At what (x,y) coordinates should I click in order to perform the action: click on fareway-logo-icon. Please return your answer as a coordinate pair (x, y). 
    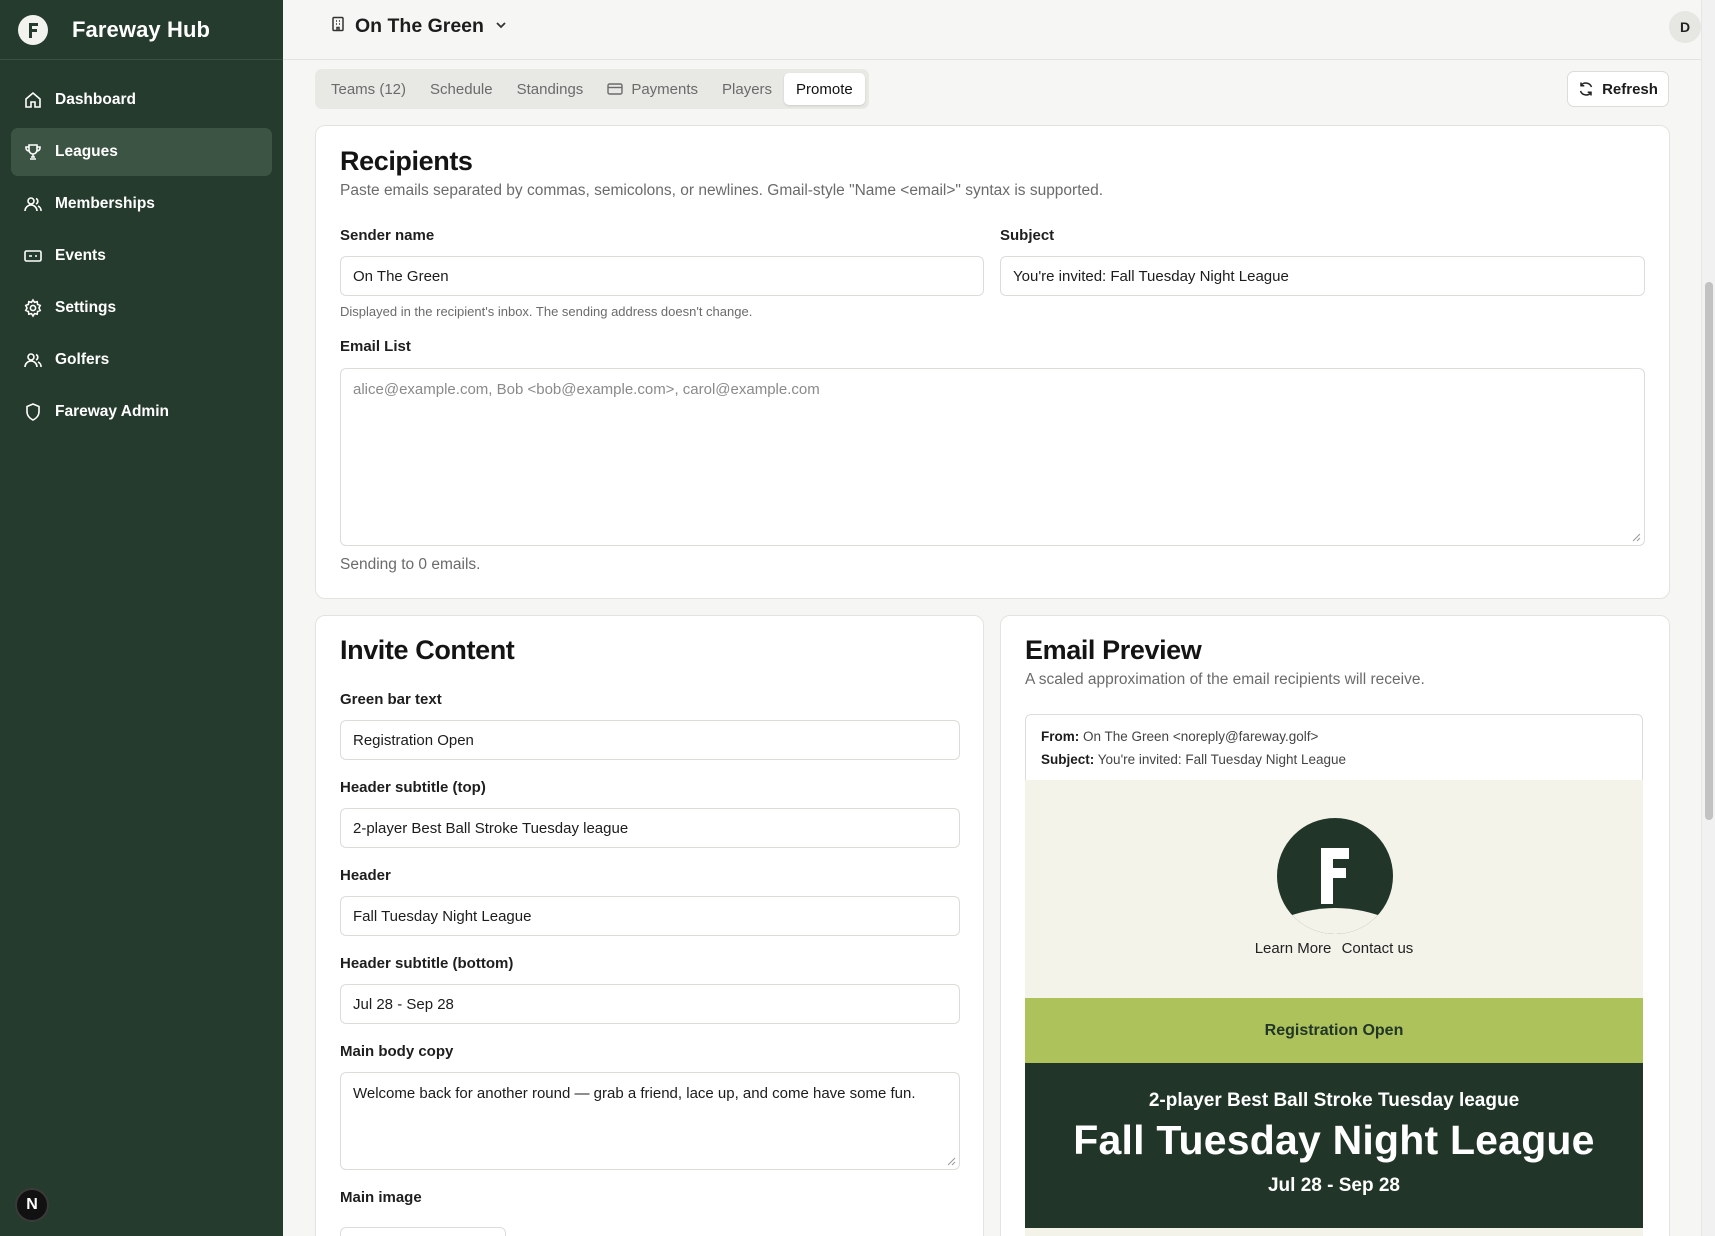
    Looking at the image, I should click on (1335, 876).